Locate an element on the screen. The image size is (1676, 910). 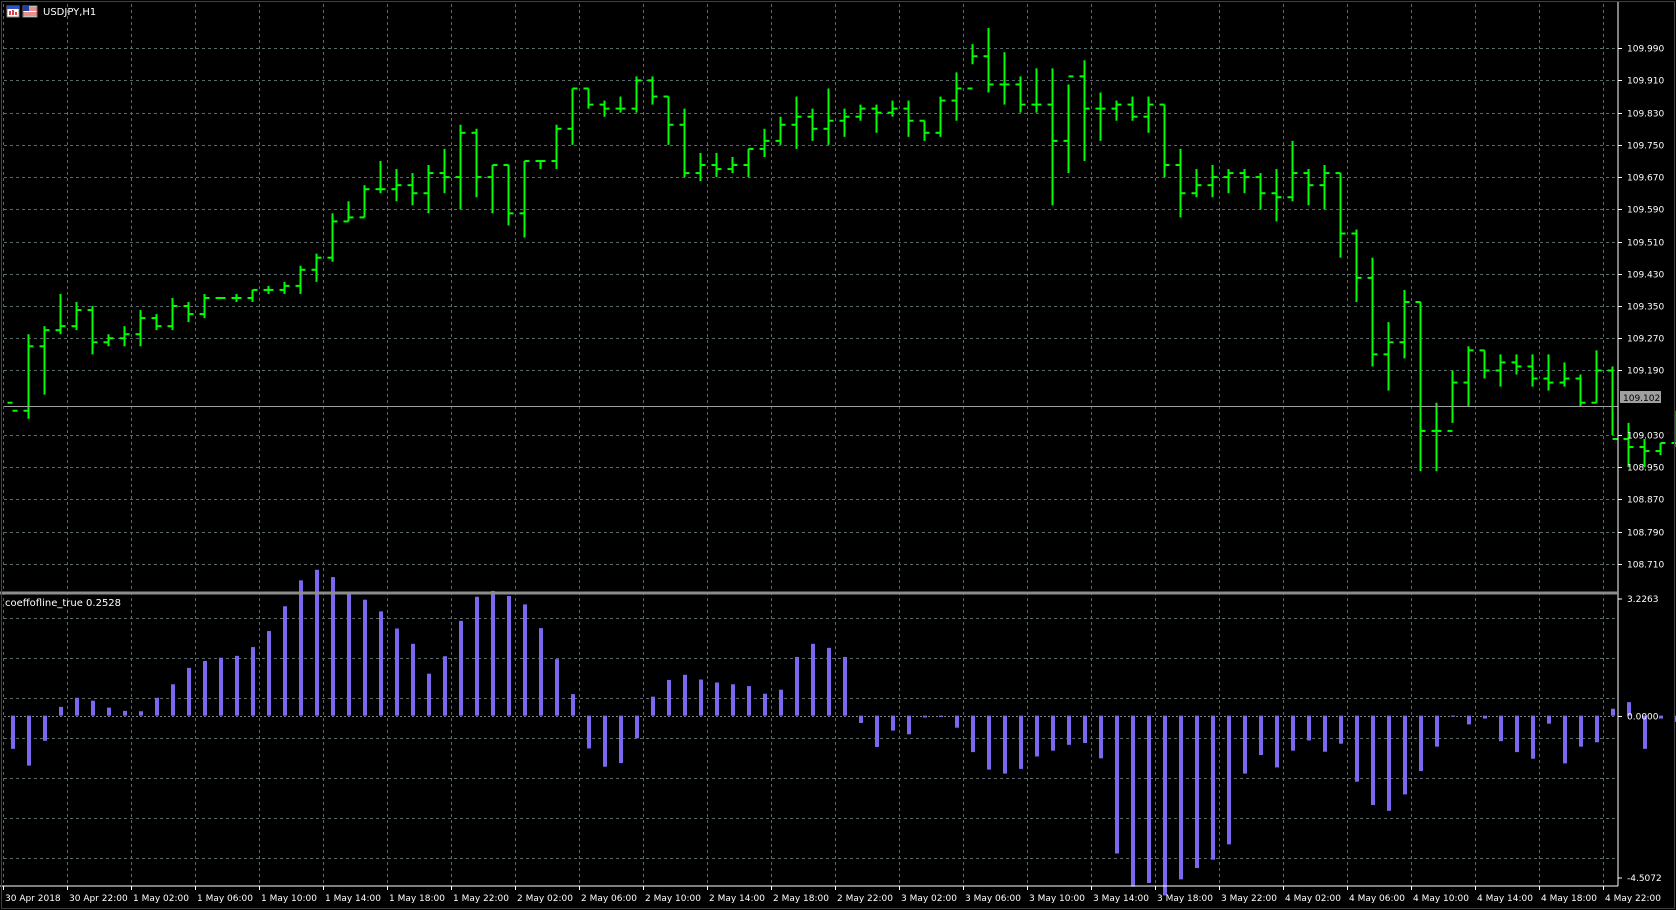
time-axis-label: 2 May 14:00 is located at coordinates (737, 899).